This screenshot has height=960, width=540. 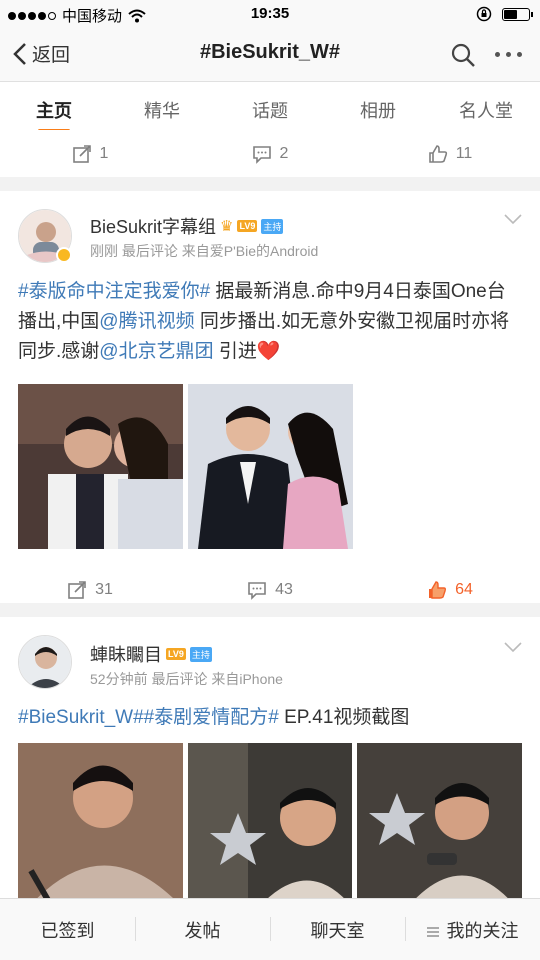 I want to click on like-count: 64, so click(x=464, y=589).